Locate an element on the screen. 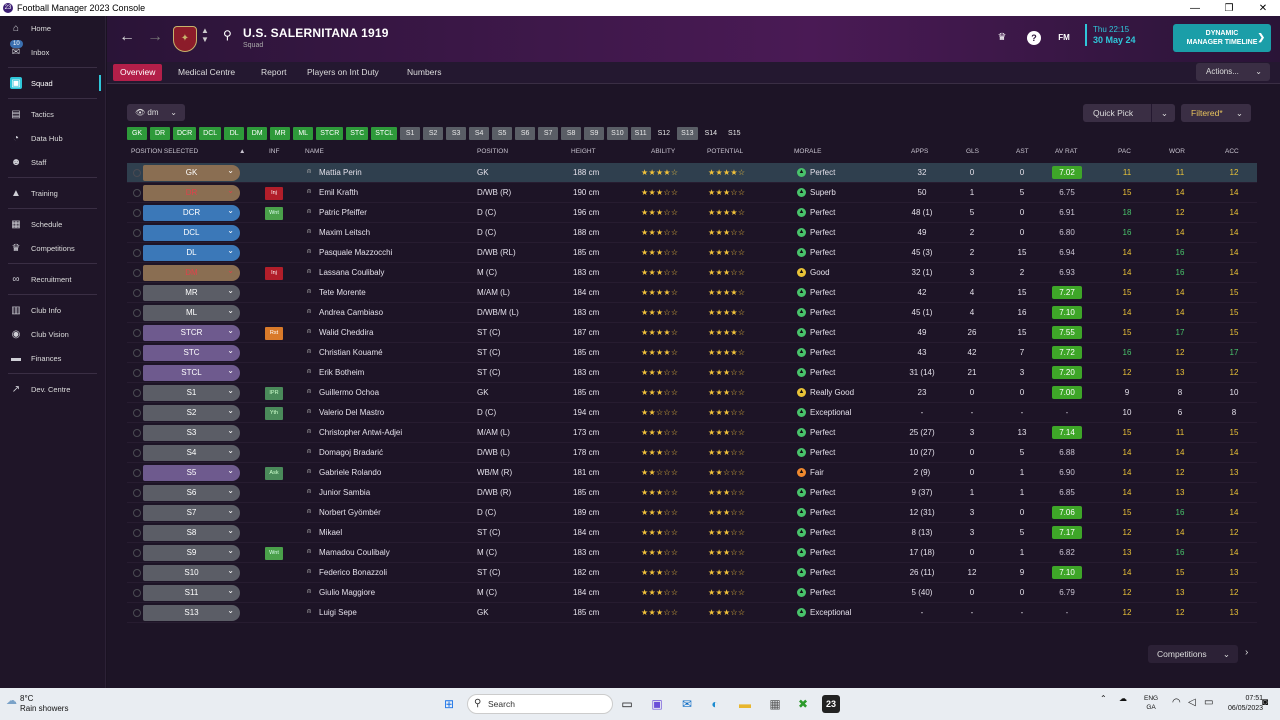 The height and width of the screenshot is (720, 1280). position-chip: DM is located at coordinates (257, 133).